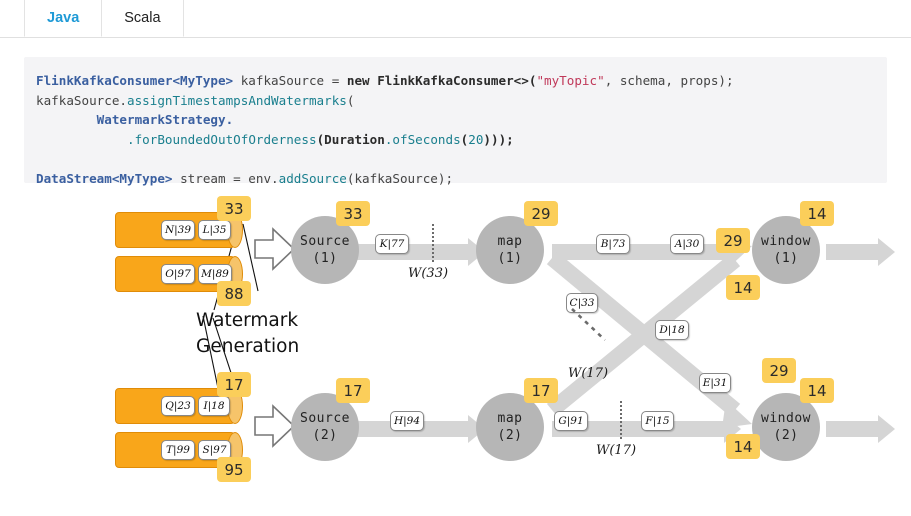 The image size is (911, 516). I want to click on tab-bar: Java Scala, so click(455, 19).